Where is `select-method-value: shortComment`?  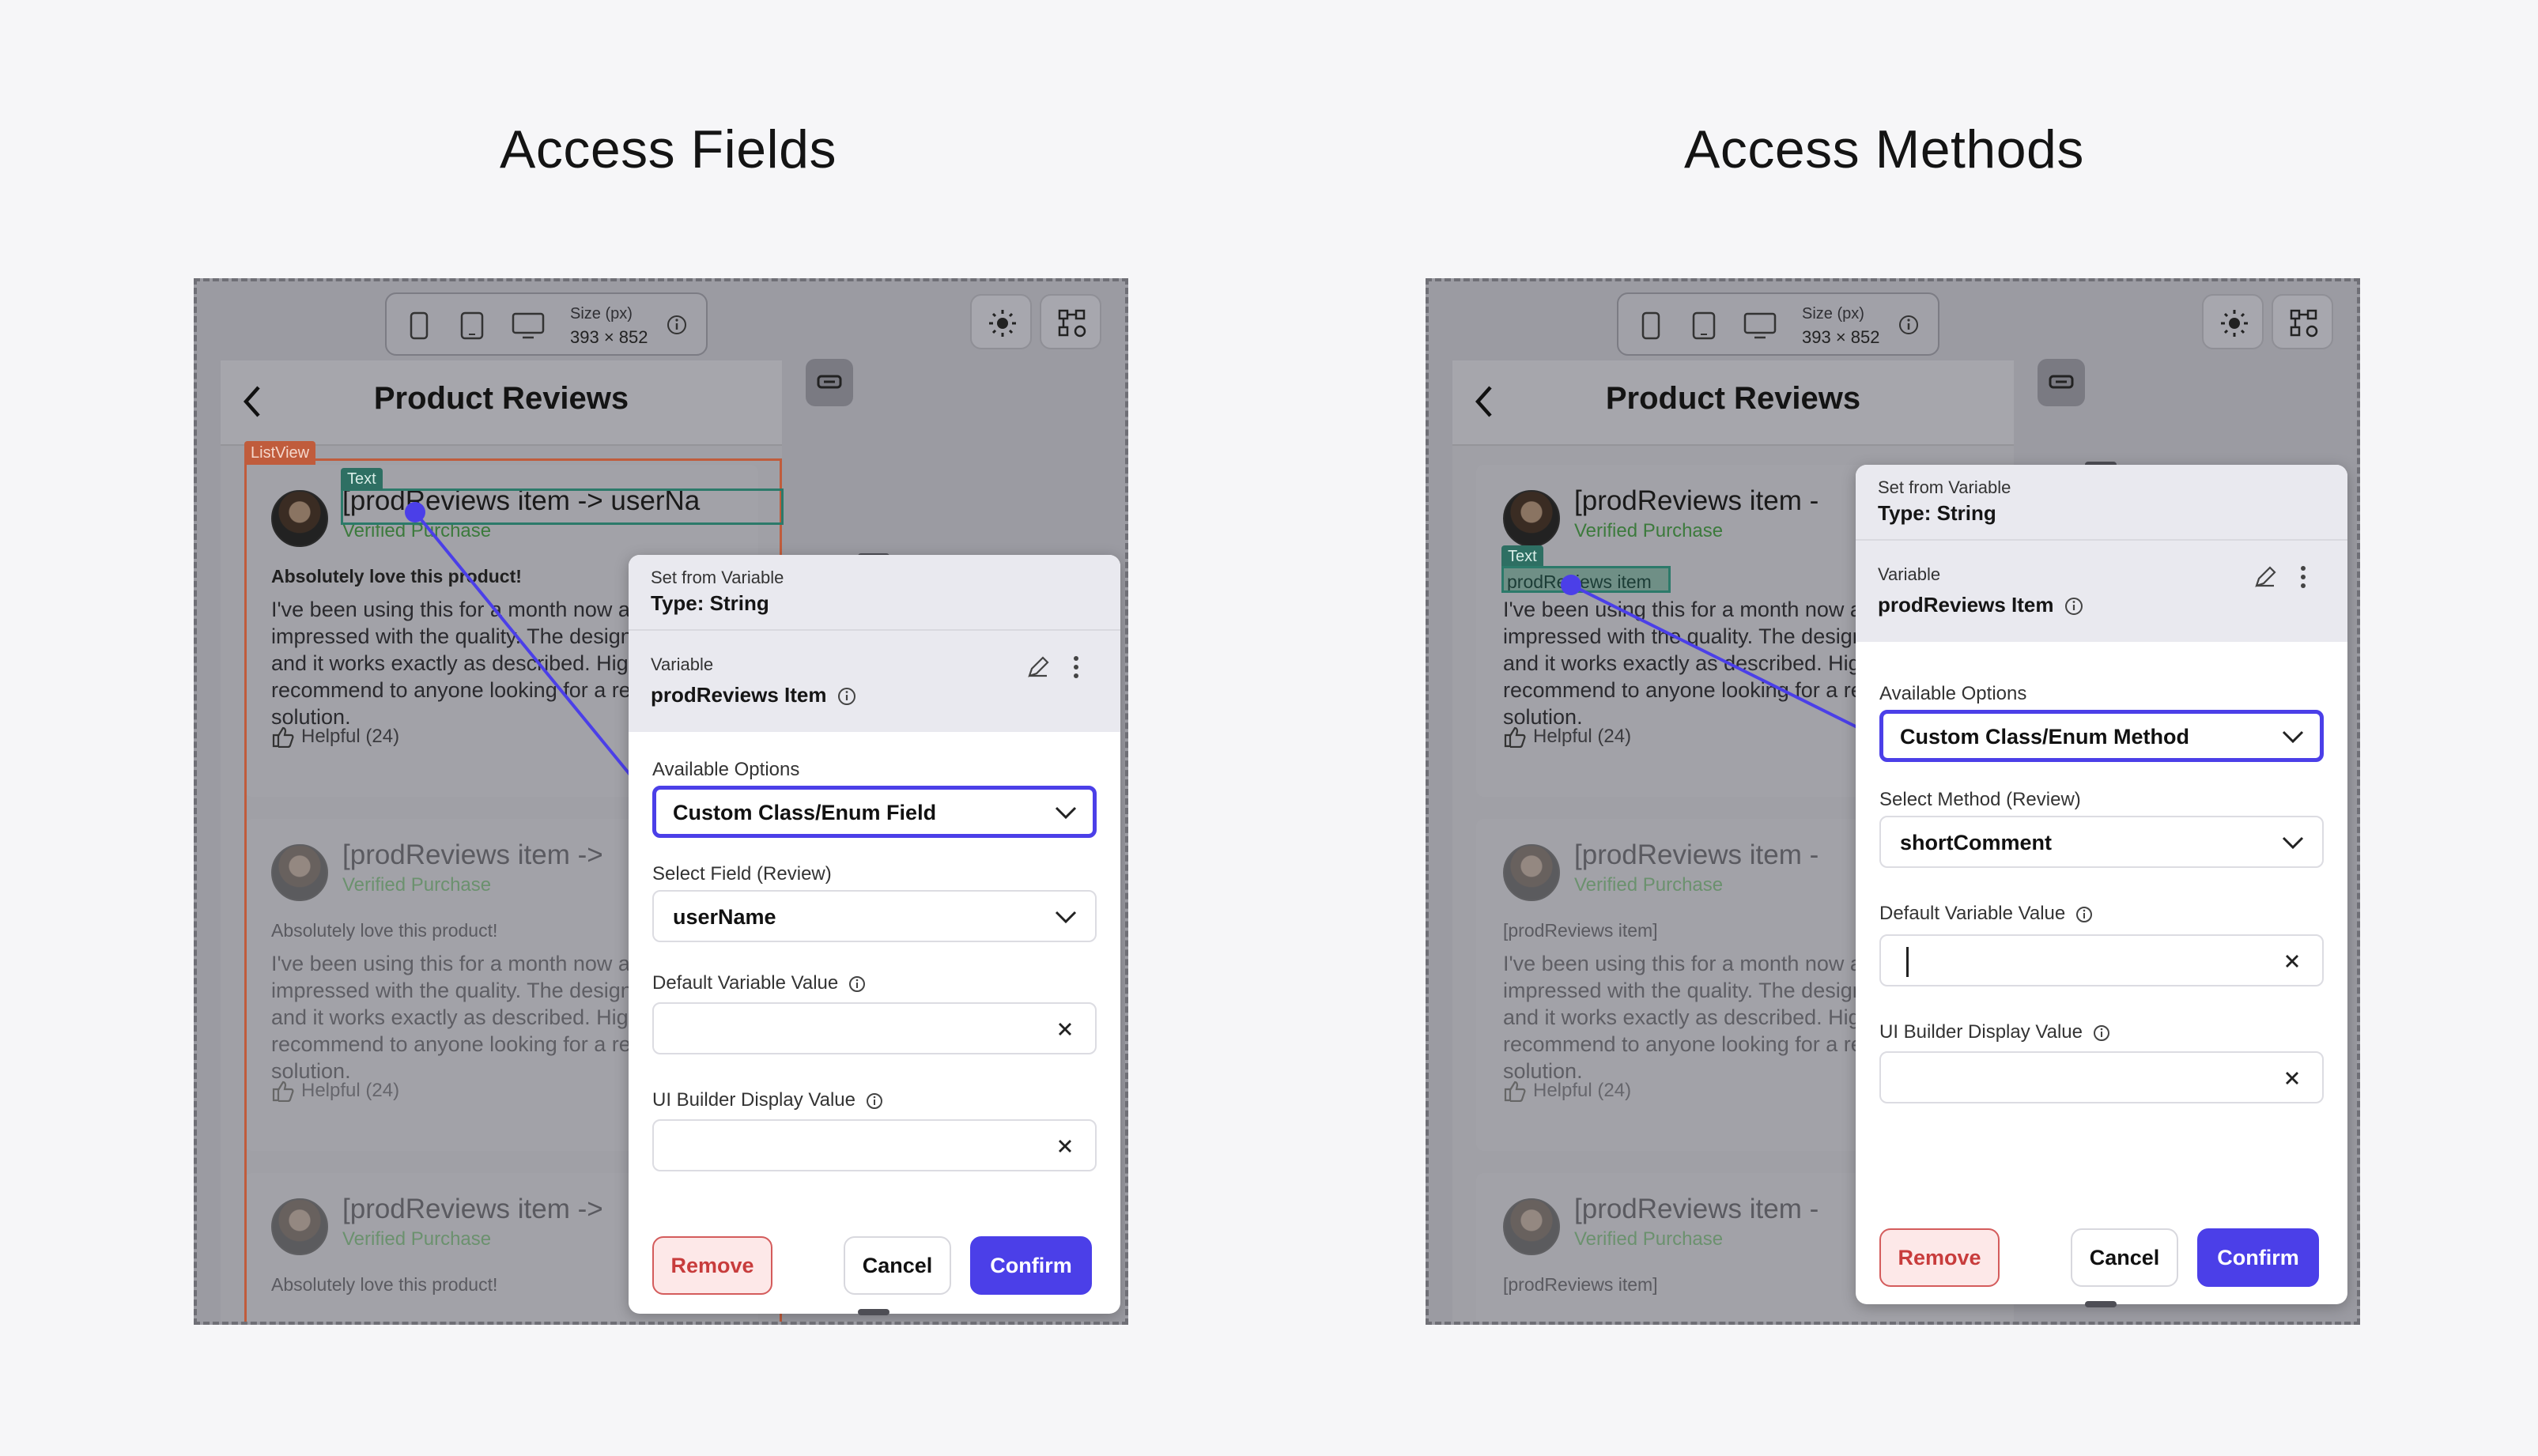
select-method-value: shortComment is located at coordinates (1977, 843).